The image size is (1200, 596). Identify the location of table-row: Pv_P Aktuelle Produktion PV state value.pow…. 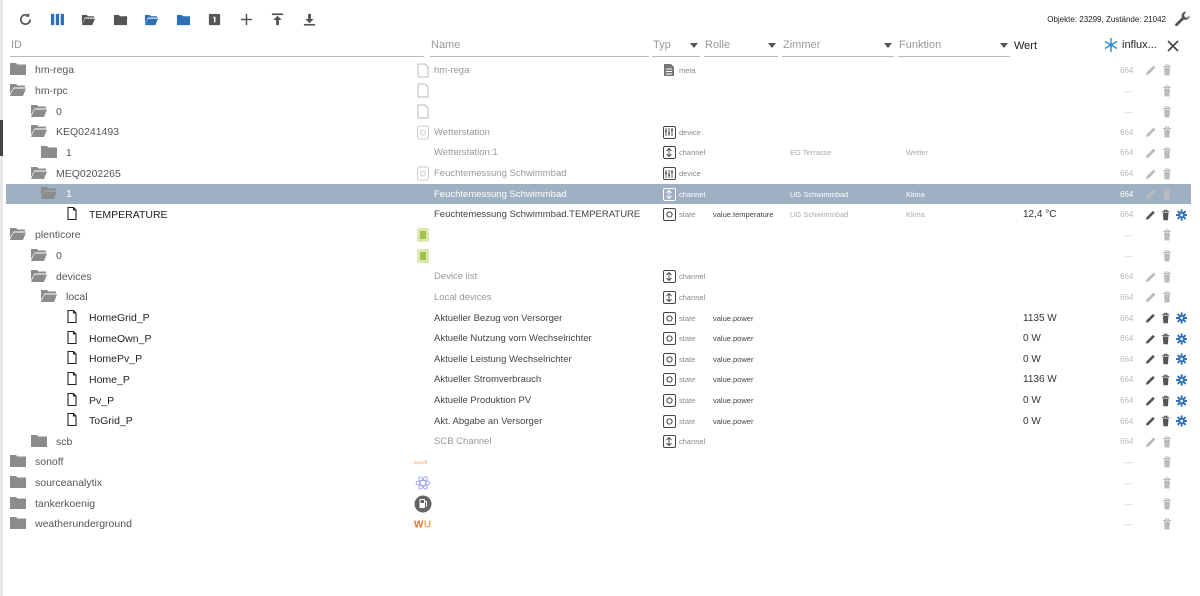
(598, 400).